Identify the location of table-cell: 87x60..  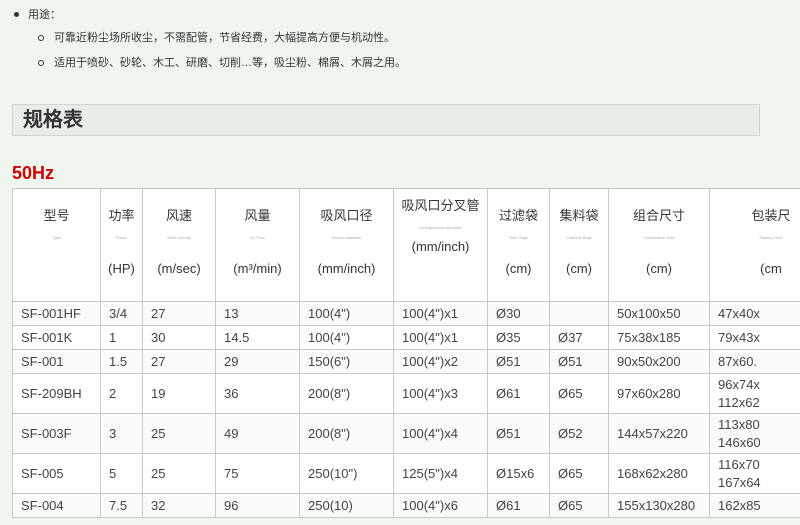
(754, 361).